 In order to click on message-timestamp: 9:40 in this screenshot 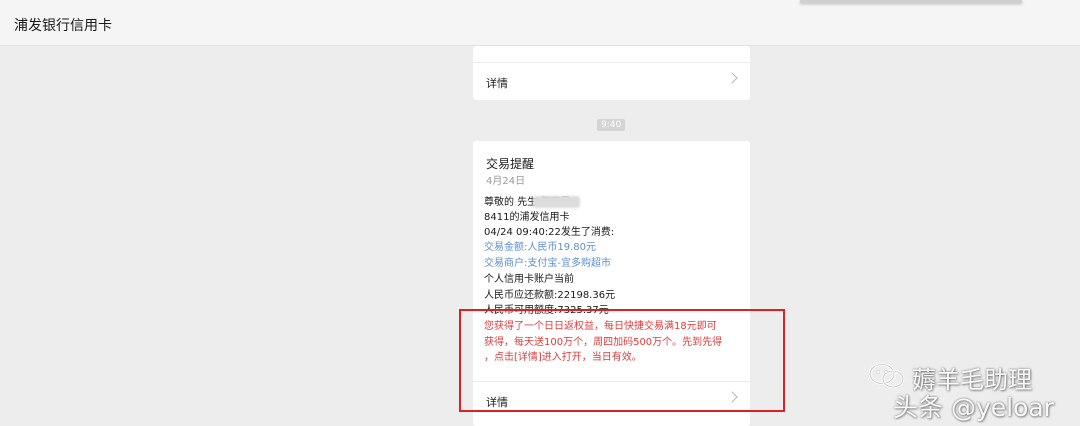, I will do `click(611, 125)`.